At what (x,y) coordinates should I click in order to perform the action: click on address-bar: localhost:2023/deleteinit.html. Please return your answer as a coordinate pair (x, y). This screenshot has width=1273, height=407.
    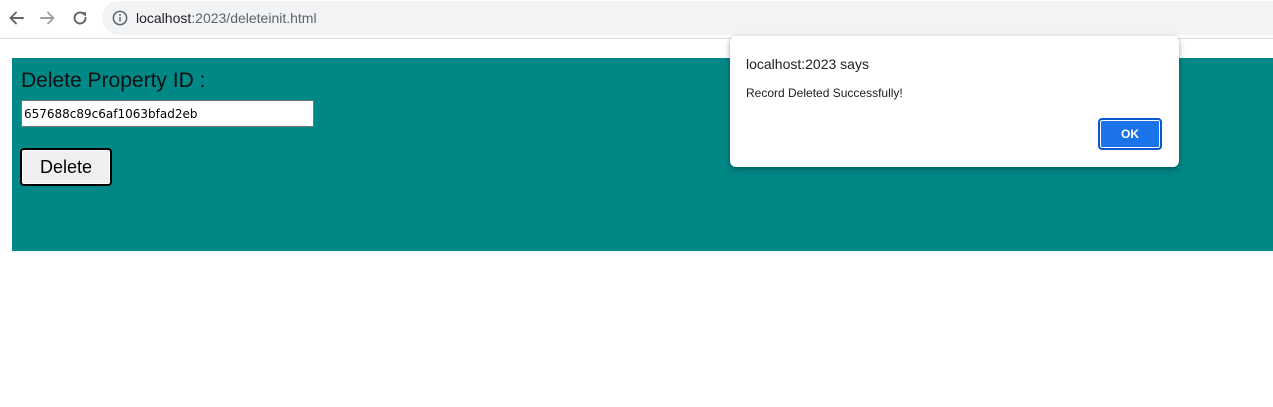
    Looking at the image, I should click on (687, 18).